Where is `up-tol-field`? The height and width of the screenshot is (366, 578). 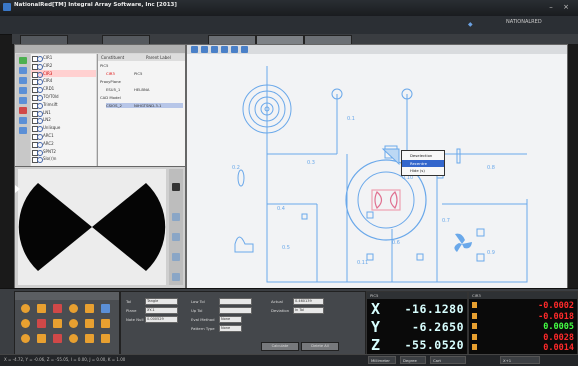 up-tol-field is located at coordinates (235, 310).